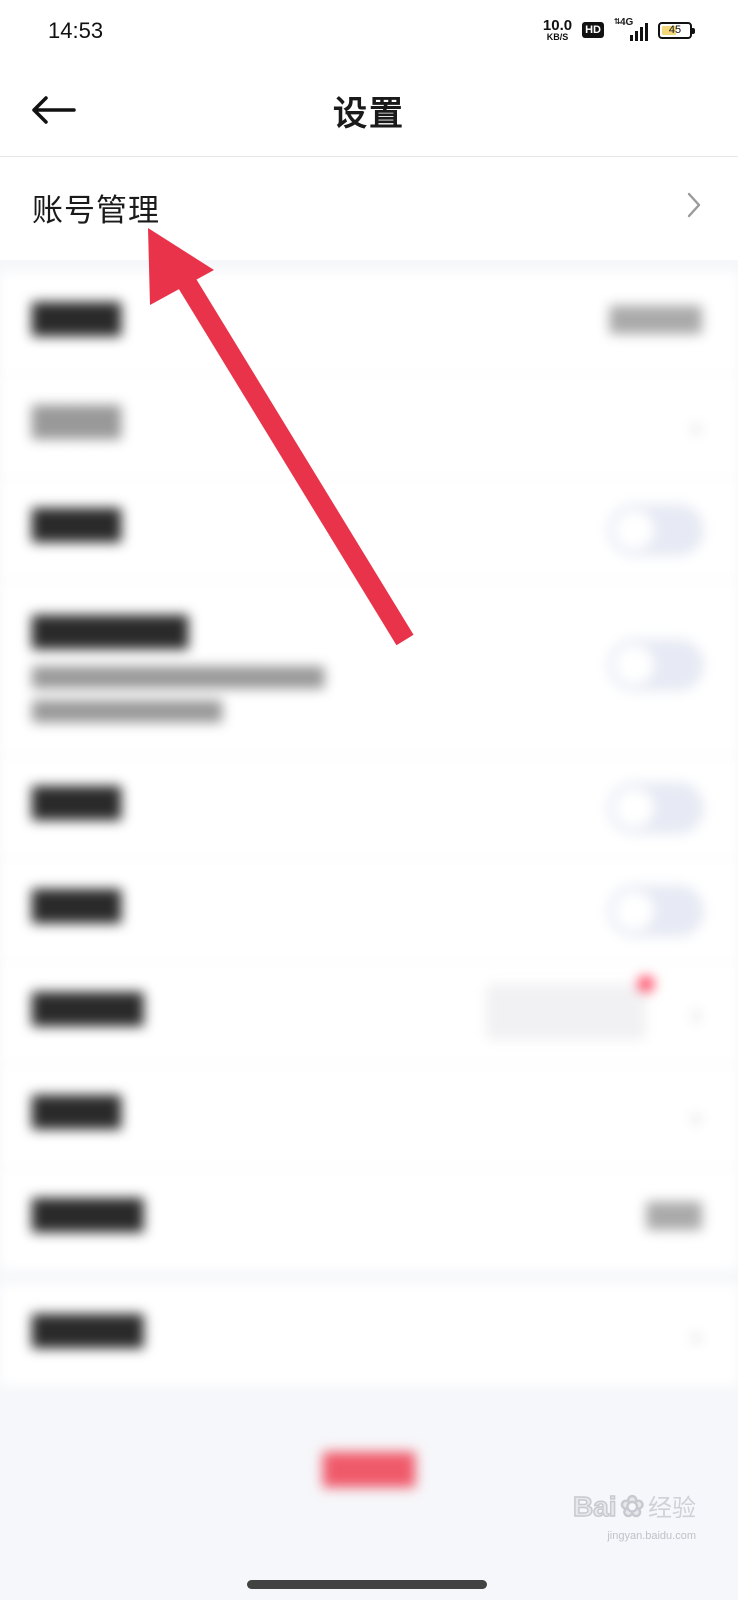 The image size is (738, 1600). What do you see at coordinates (369, 529) in the screenshot?
I see `blurred-row-3: ████` at bounding box center [369, 529].